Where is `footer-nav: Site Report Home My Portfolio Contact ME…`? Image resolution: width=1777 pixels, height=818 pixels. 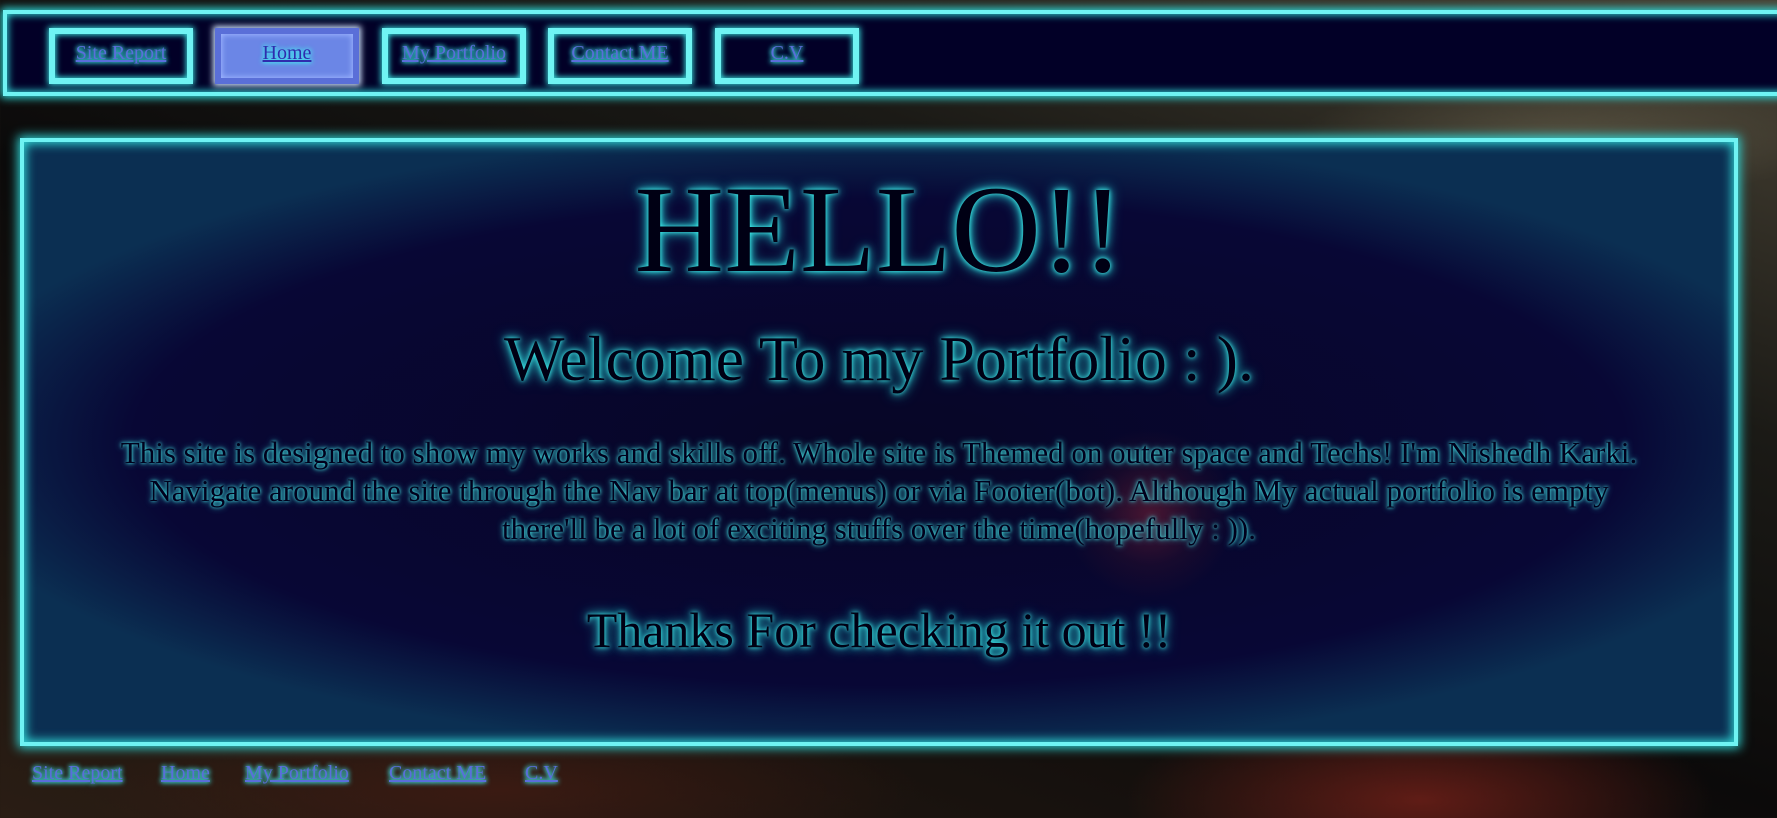 footer-nav: Site Report Home My Portfolio Contact ME… is located at coordinates (400, 777).